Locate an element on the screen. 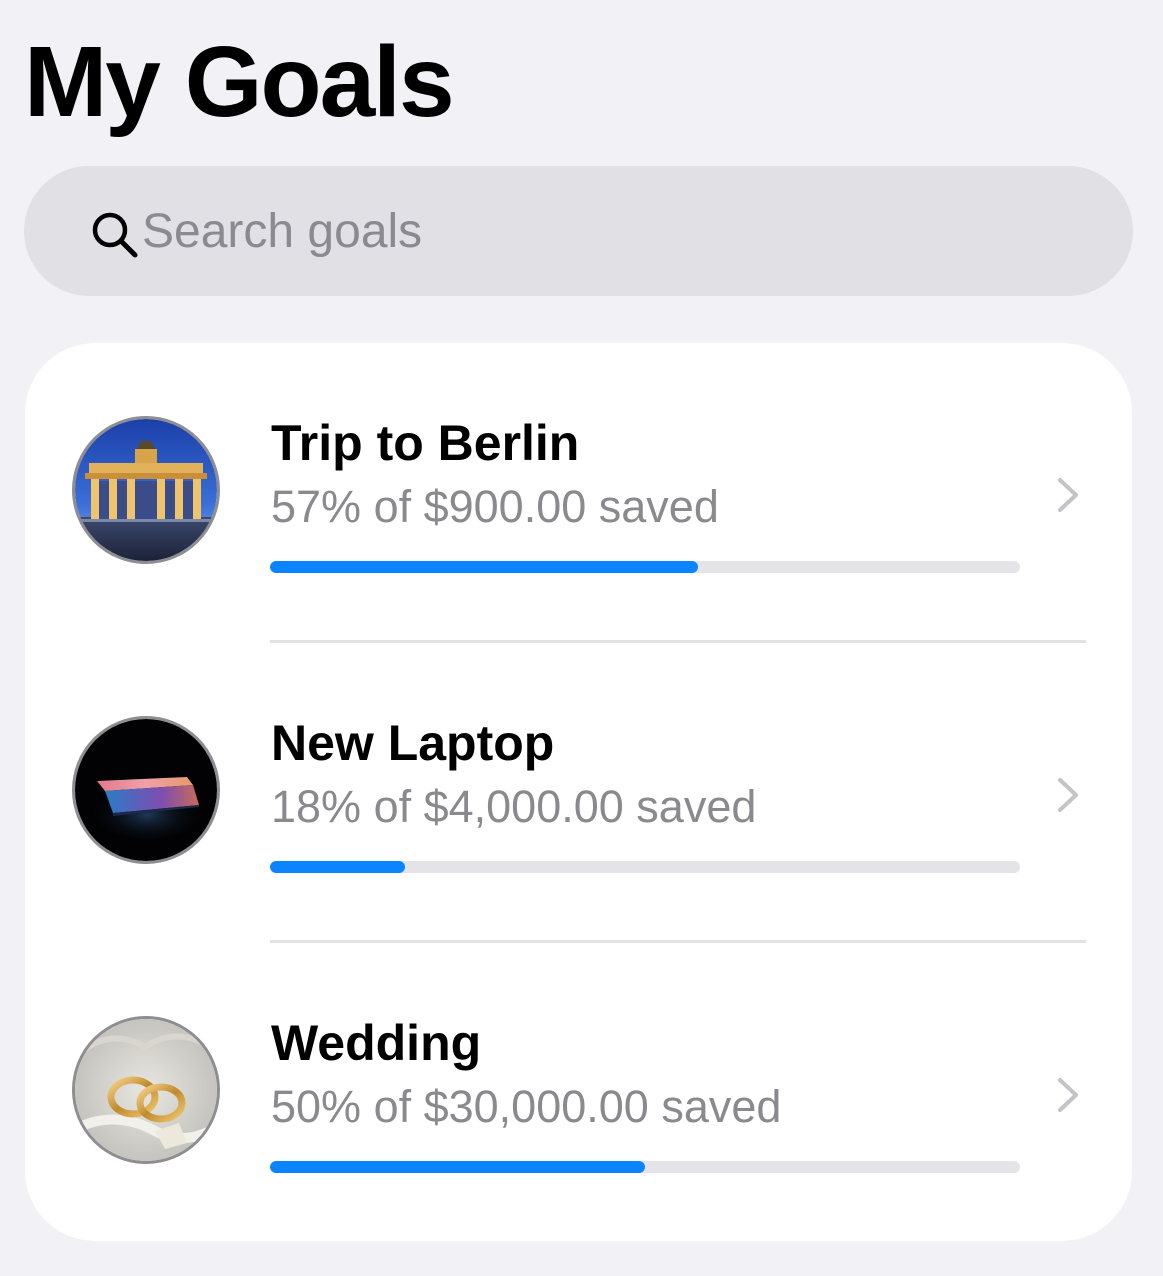 Image resolution: width=1163 pixels, height=1276 pixels. goal-progress-text: 57% of $900.00 saved is located at coordinates (495, 506).